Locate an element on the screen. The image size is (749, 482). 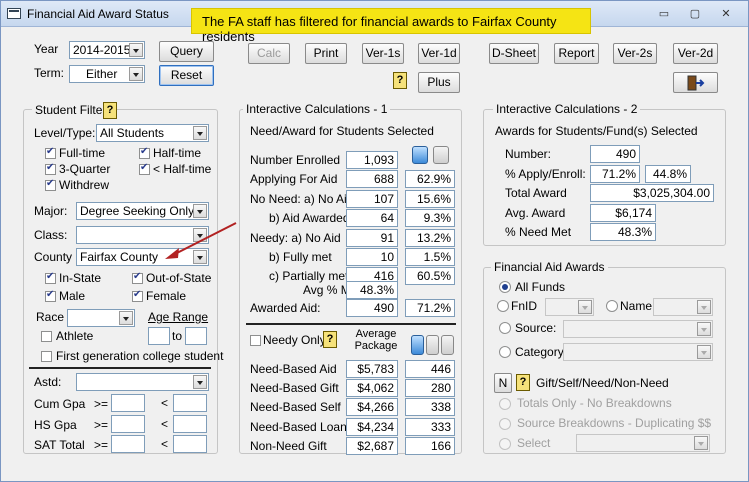
astd-combo is located at coordinates (142, 382).